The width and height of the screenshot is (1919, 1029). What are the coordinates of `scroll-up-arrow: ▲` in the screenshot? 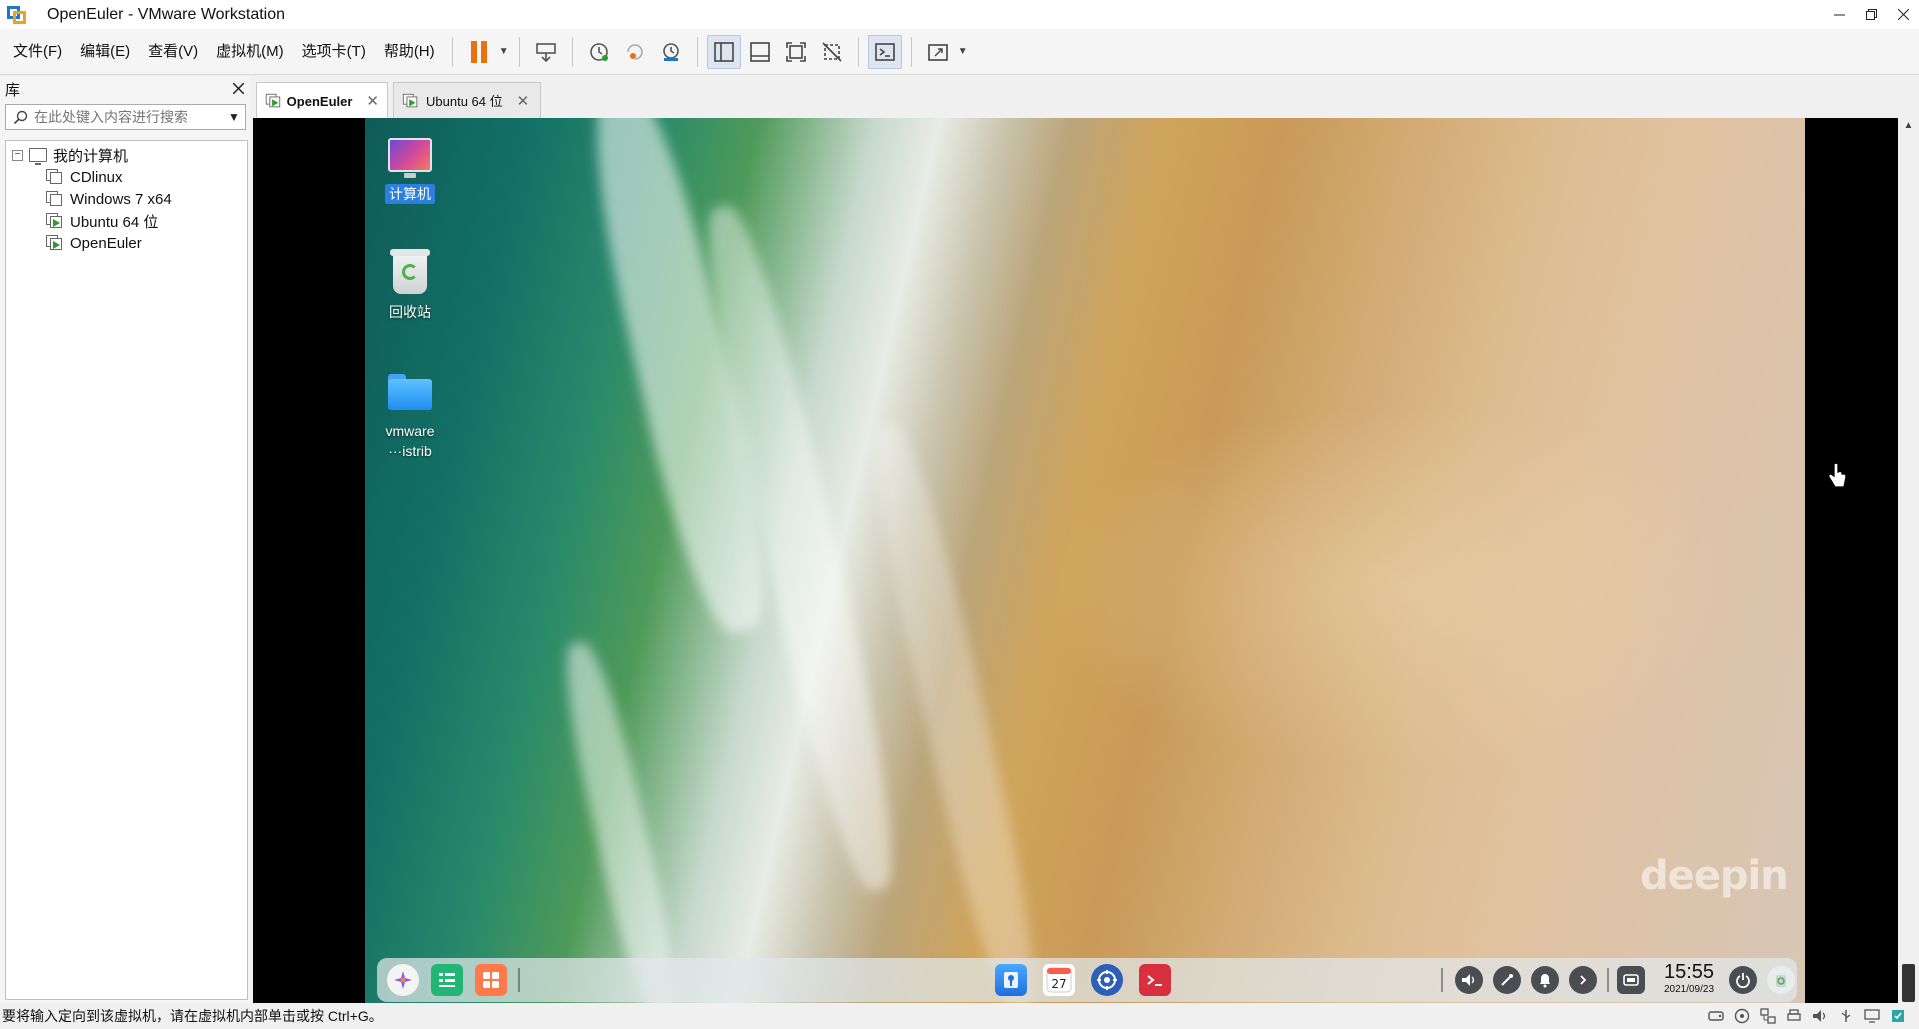 It's located at (1908, 128).